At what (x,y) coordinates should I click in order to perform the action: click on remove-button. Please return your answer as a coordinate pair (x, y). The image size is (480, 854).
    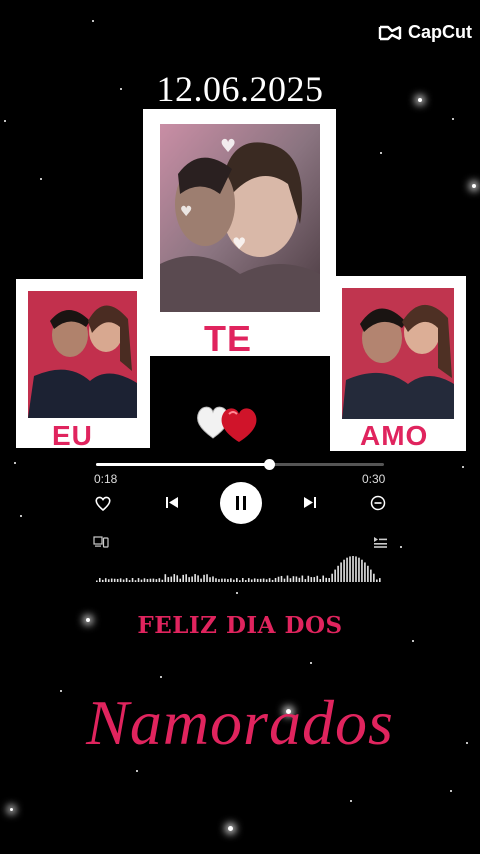
    Looking at the image, I should click on (377, 502).